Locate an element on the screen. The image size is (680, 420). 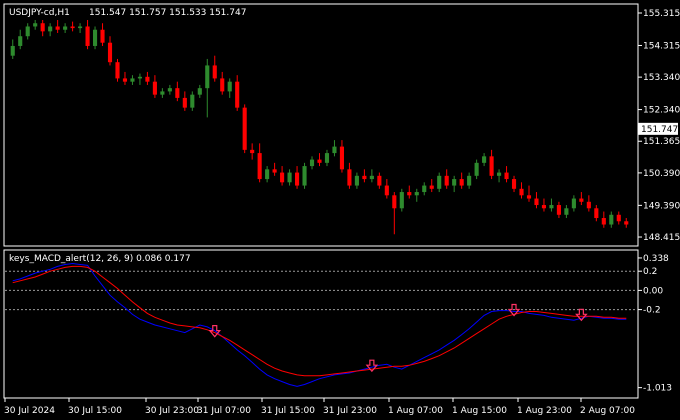
price-tick-label: 150.390 is located at coordinates (661, 174).